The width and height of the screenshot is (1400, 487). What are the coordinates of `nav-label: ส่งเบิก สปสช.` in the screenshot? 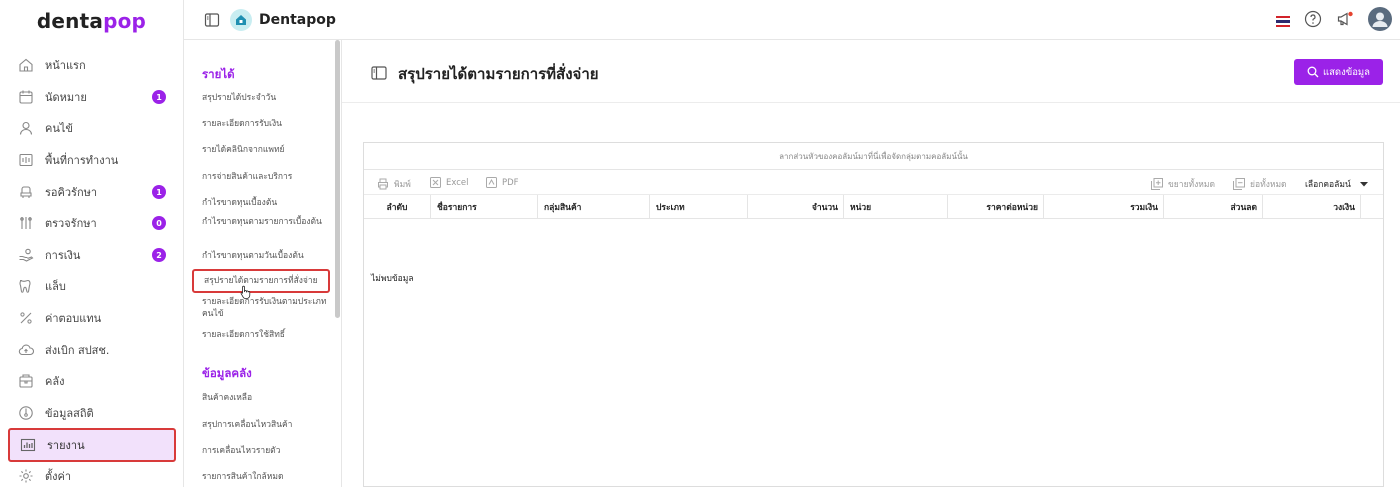 It's located at (77, 350).